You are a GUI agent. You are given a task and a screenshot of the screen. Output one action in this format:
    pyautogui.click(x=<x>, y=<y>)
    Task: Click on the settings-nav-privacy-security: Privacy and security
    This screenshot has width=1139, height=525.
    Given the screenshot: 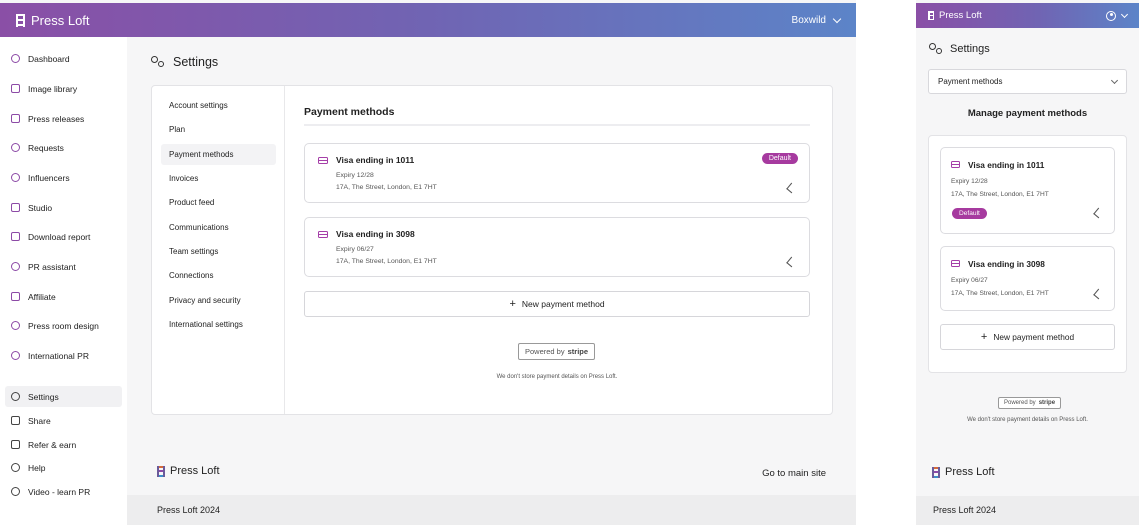 What is the action you would take?
    pyautogui.click(x=218, y=300)
    